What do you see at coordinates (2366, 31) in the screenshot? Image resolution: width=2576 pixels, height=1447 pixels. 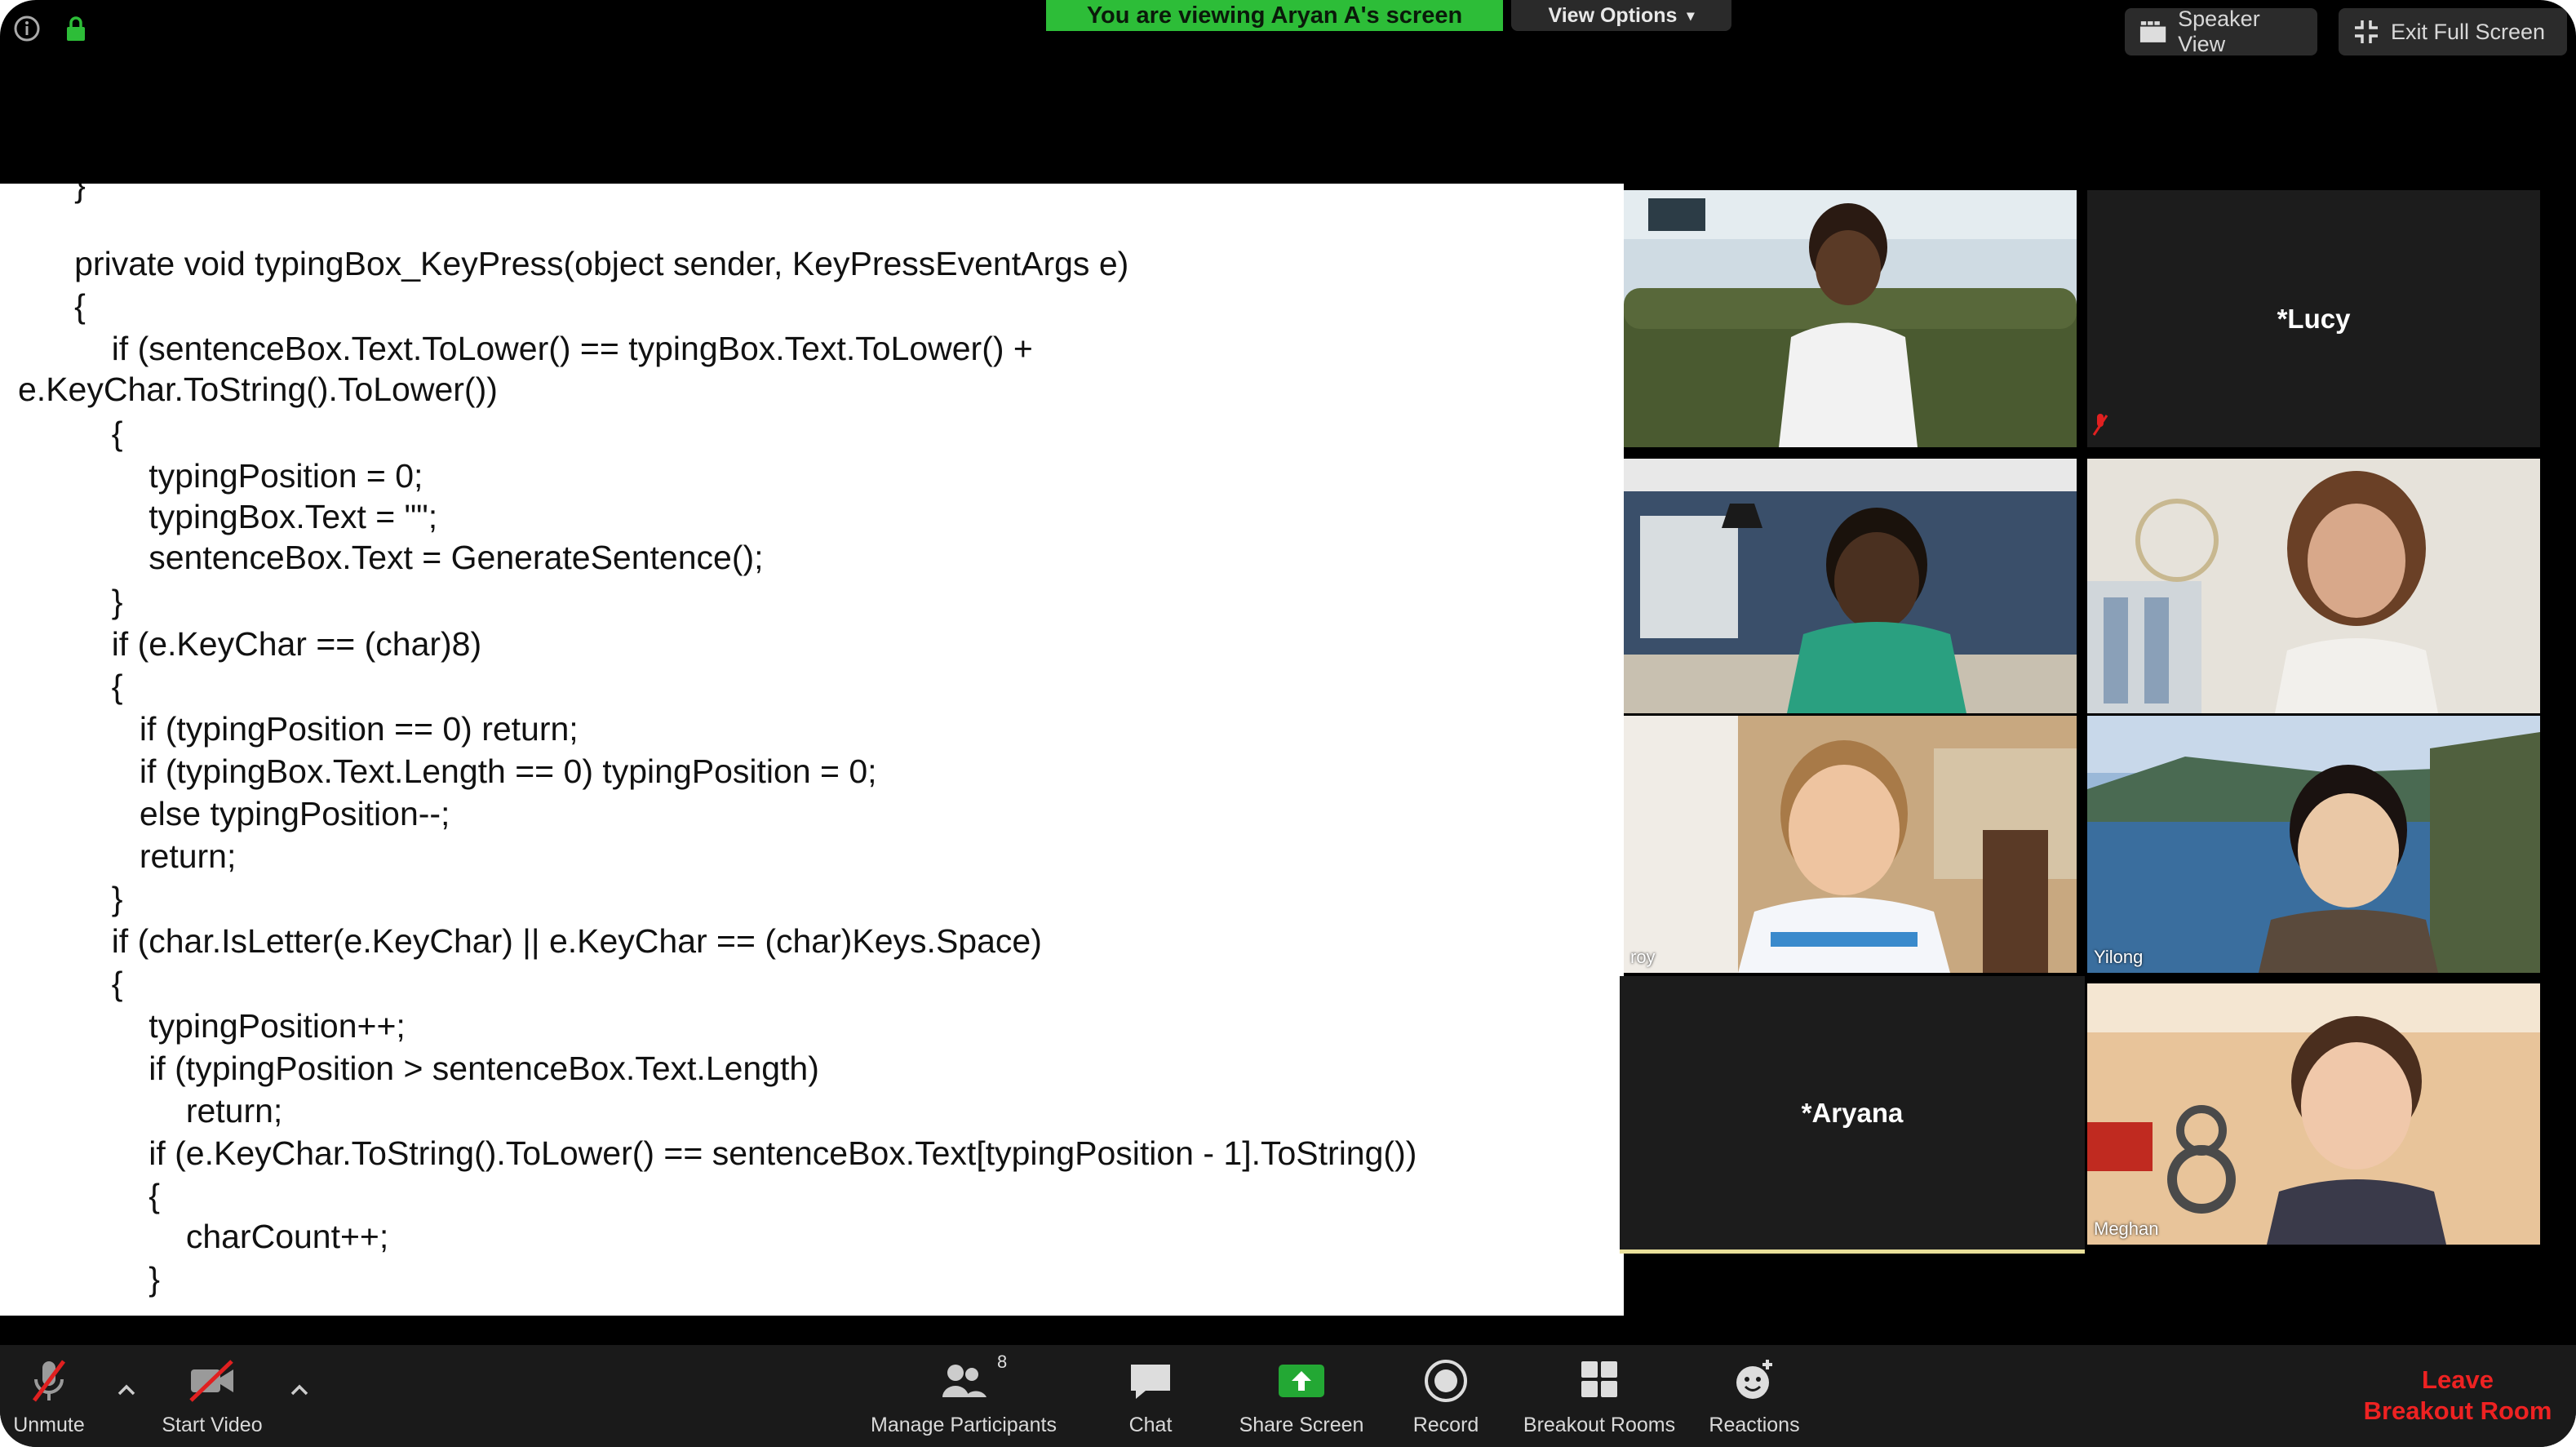 I see `exit-full-screen-icon` at bounding box center [2366, 31].